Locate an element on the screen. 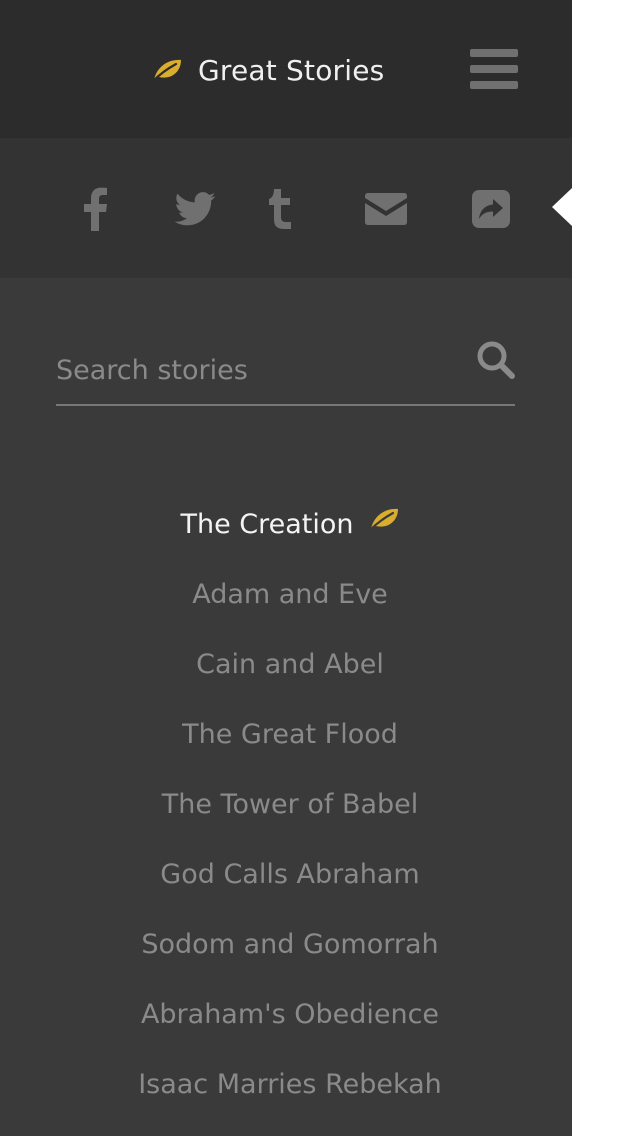 Image resolution: width=635 pixels, height=1136 pixels. story-item-god-calls-abraham: God Calls Abraham is located at coordinates (290, 875).